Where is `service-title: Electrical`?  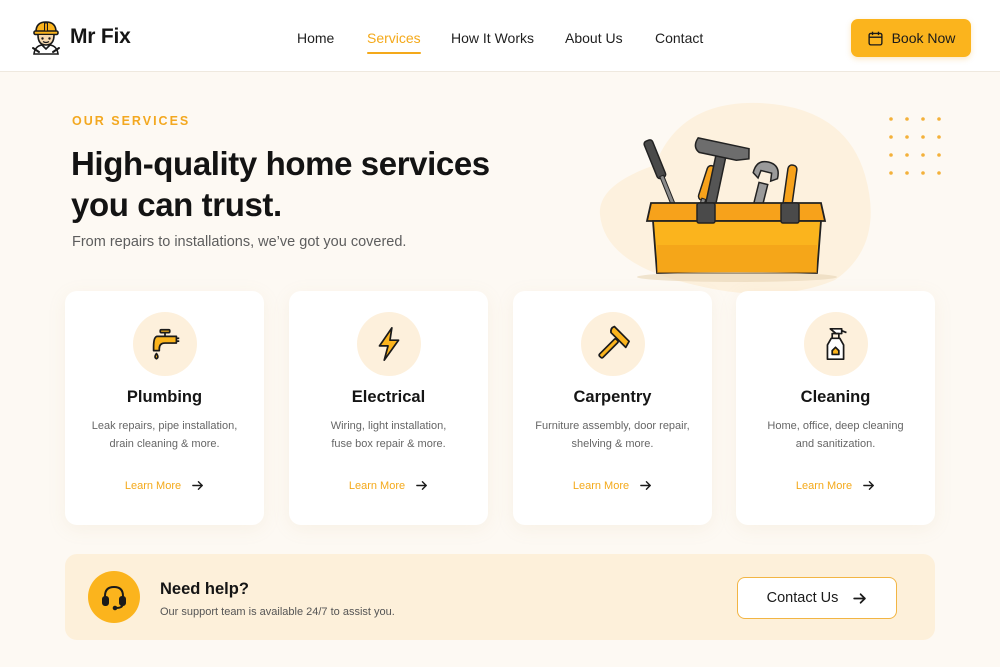 service-title: Electrical is located at coordinates (388, 397).